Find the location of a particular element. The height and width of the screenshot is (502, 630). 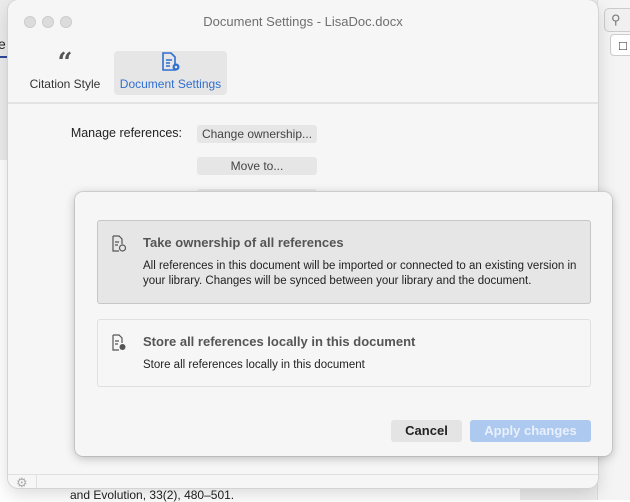

tab-label: Document Settings is located at coordinates (170, 84).